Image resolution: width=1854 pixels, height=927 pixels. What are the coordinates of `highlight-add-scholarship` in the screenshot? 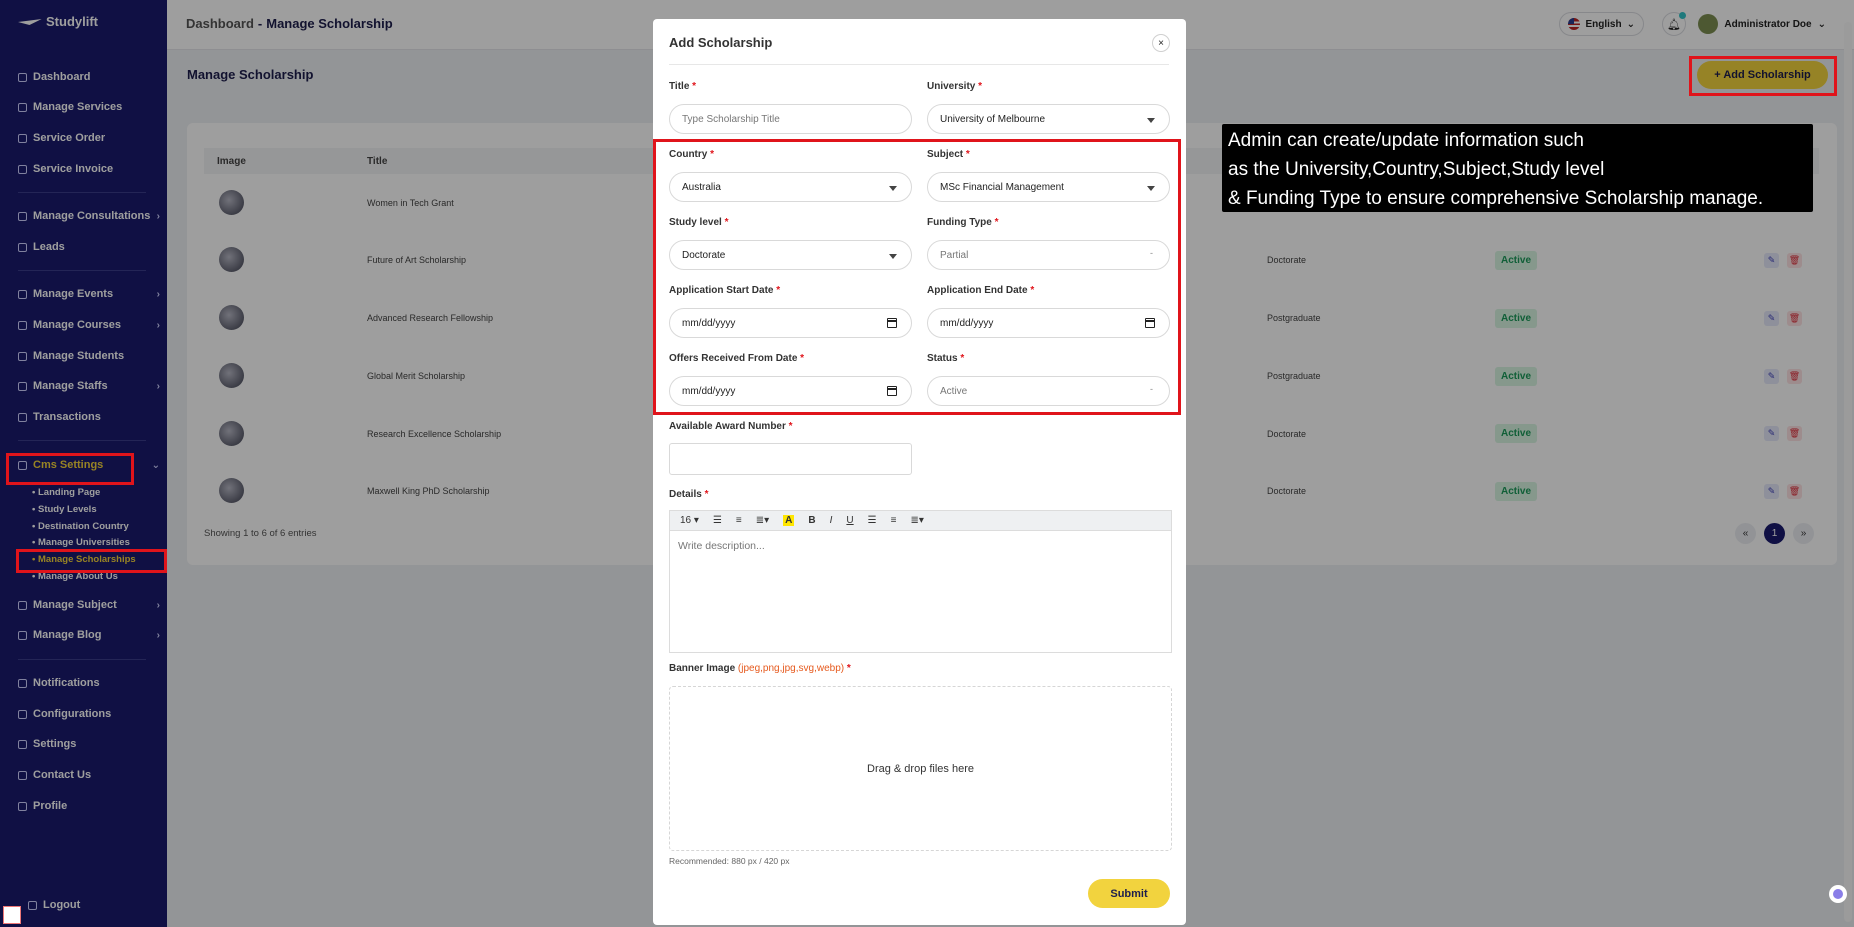 It's located at (1763, 76).